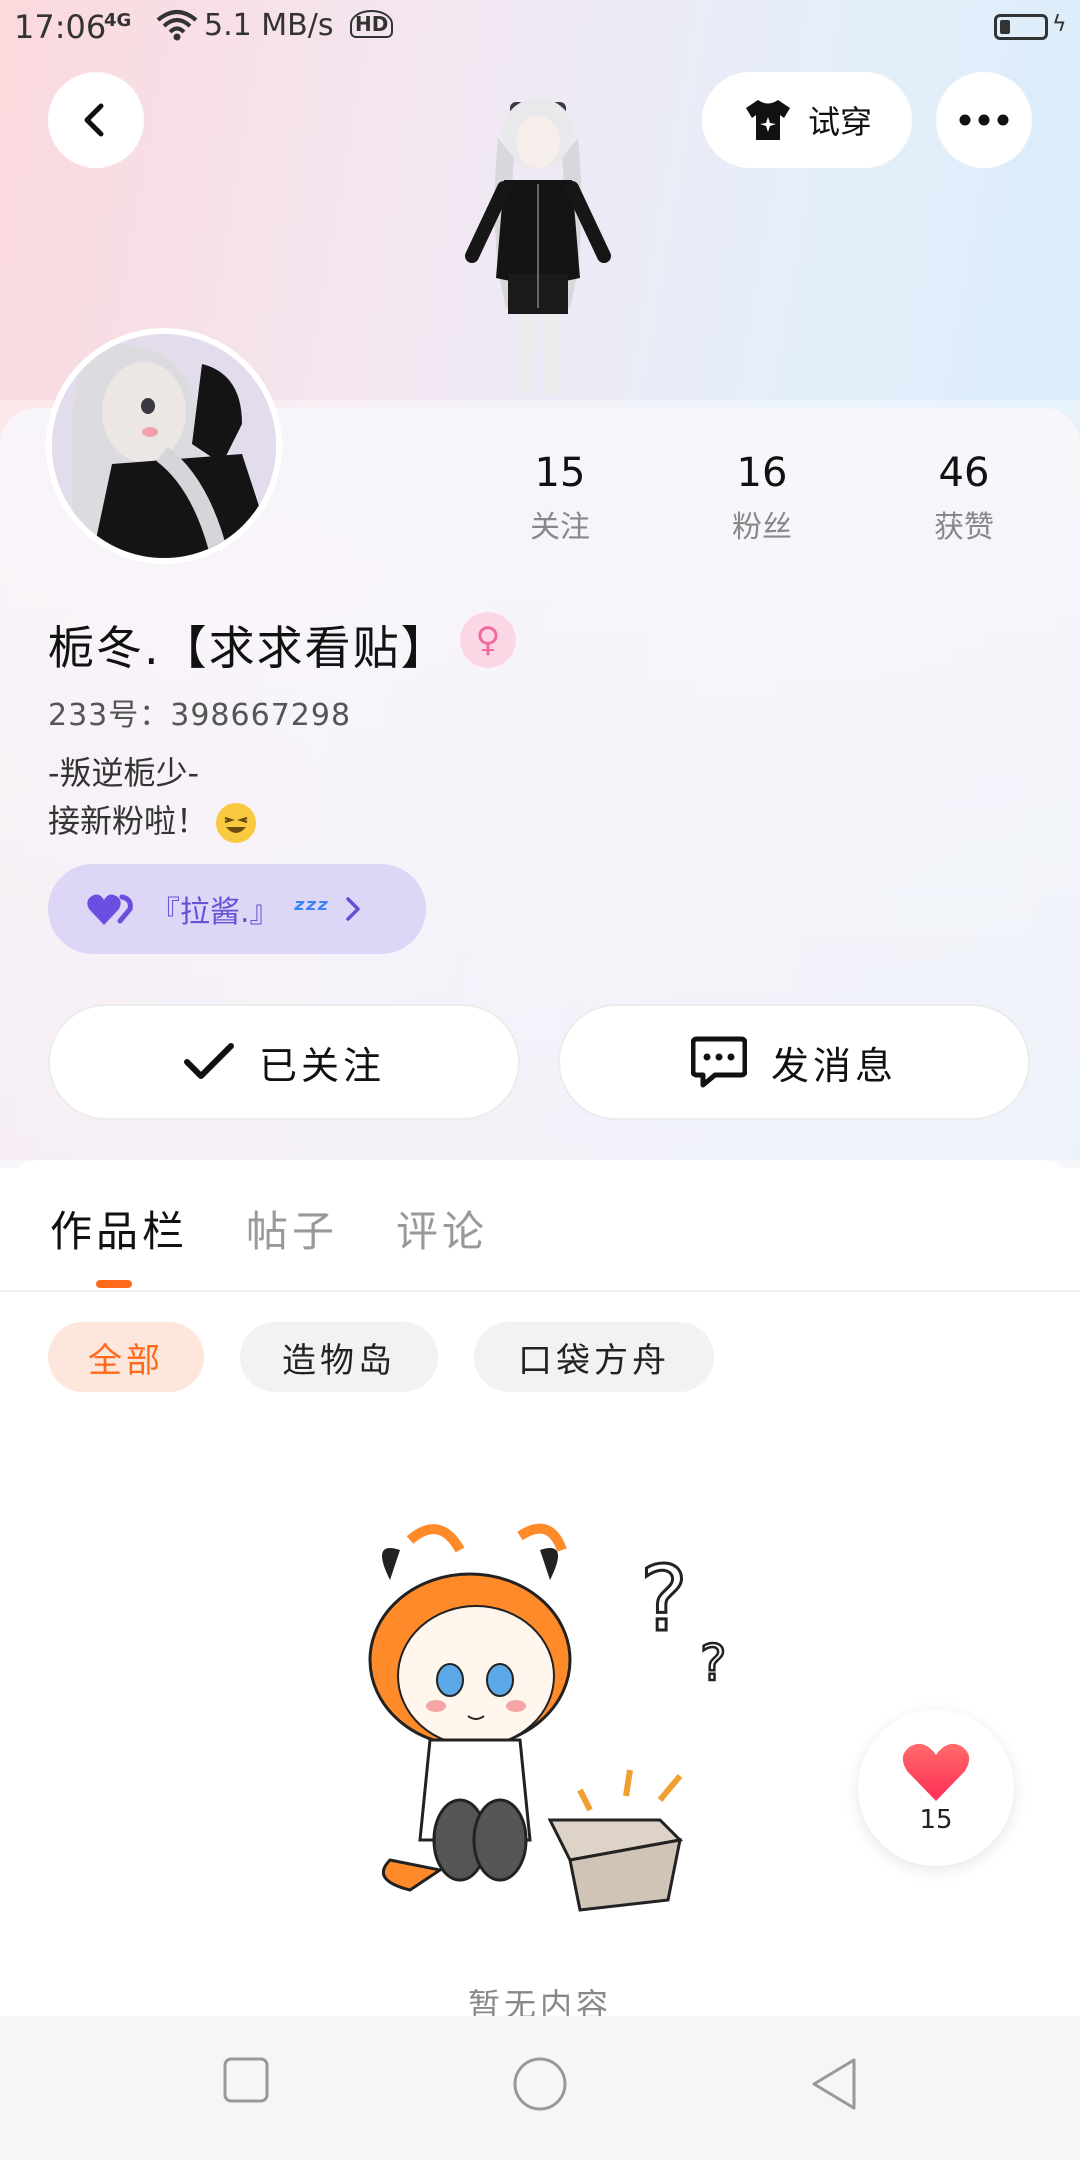 This screenshot has height=2160, width=1080. I want to click on zzz-icon: ᶻᶻᶻ, so click(311, 909).